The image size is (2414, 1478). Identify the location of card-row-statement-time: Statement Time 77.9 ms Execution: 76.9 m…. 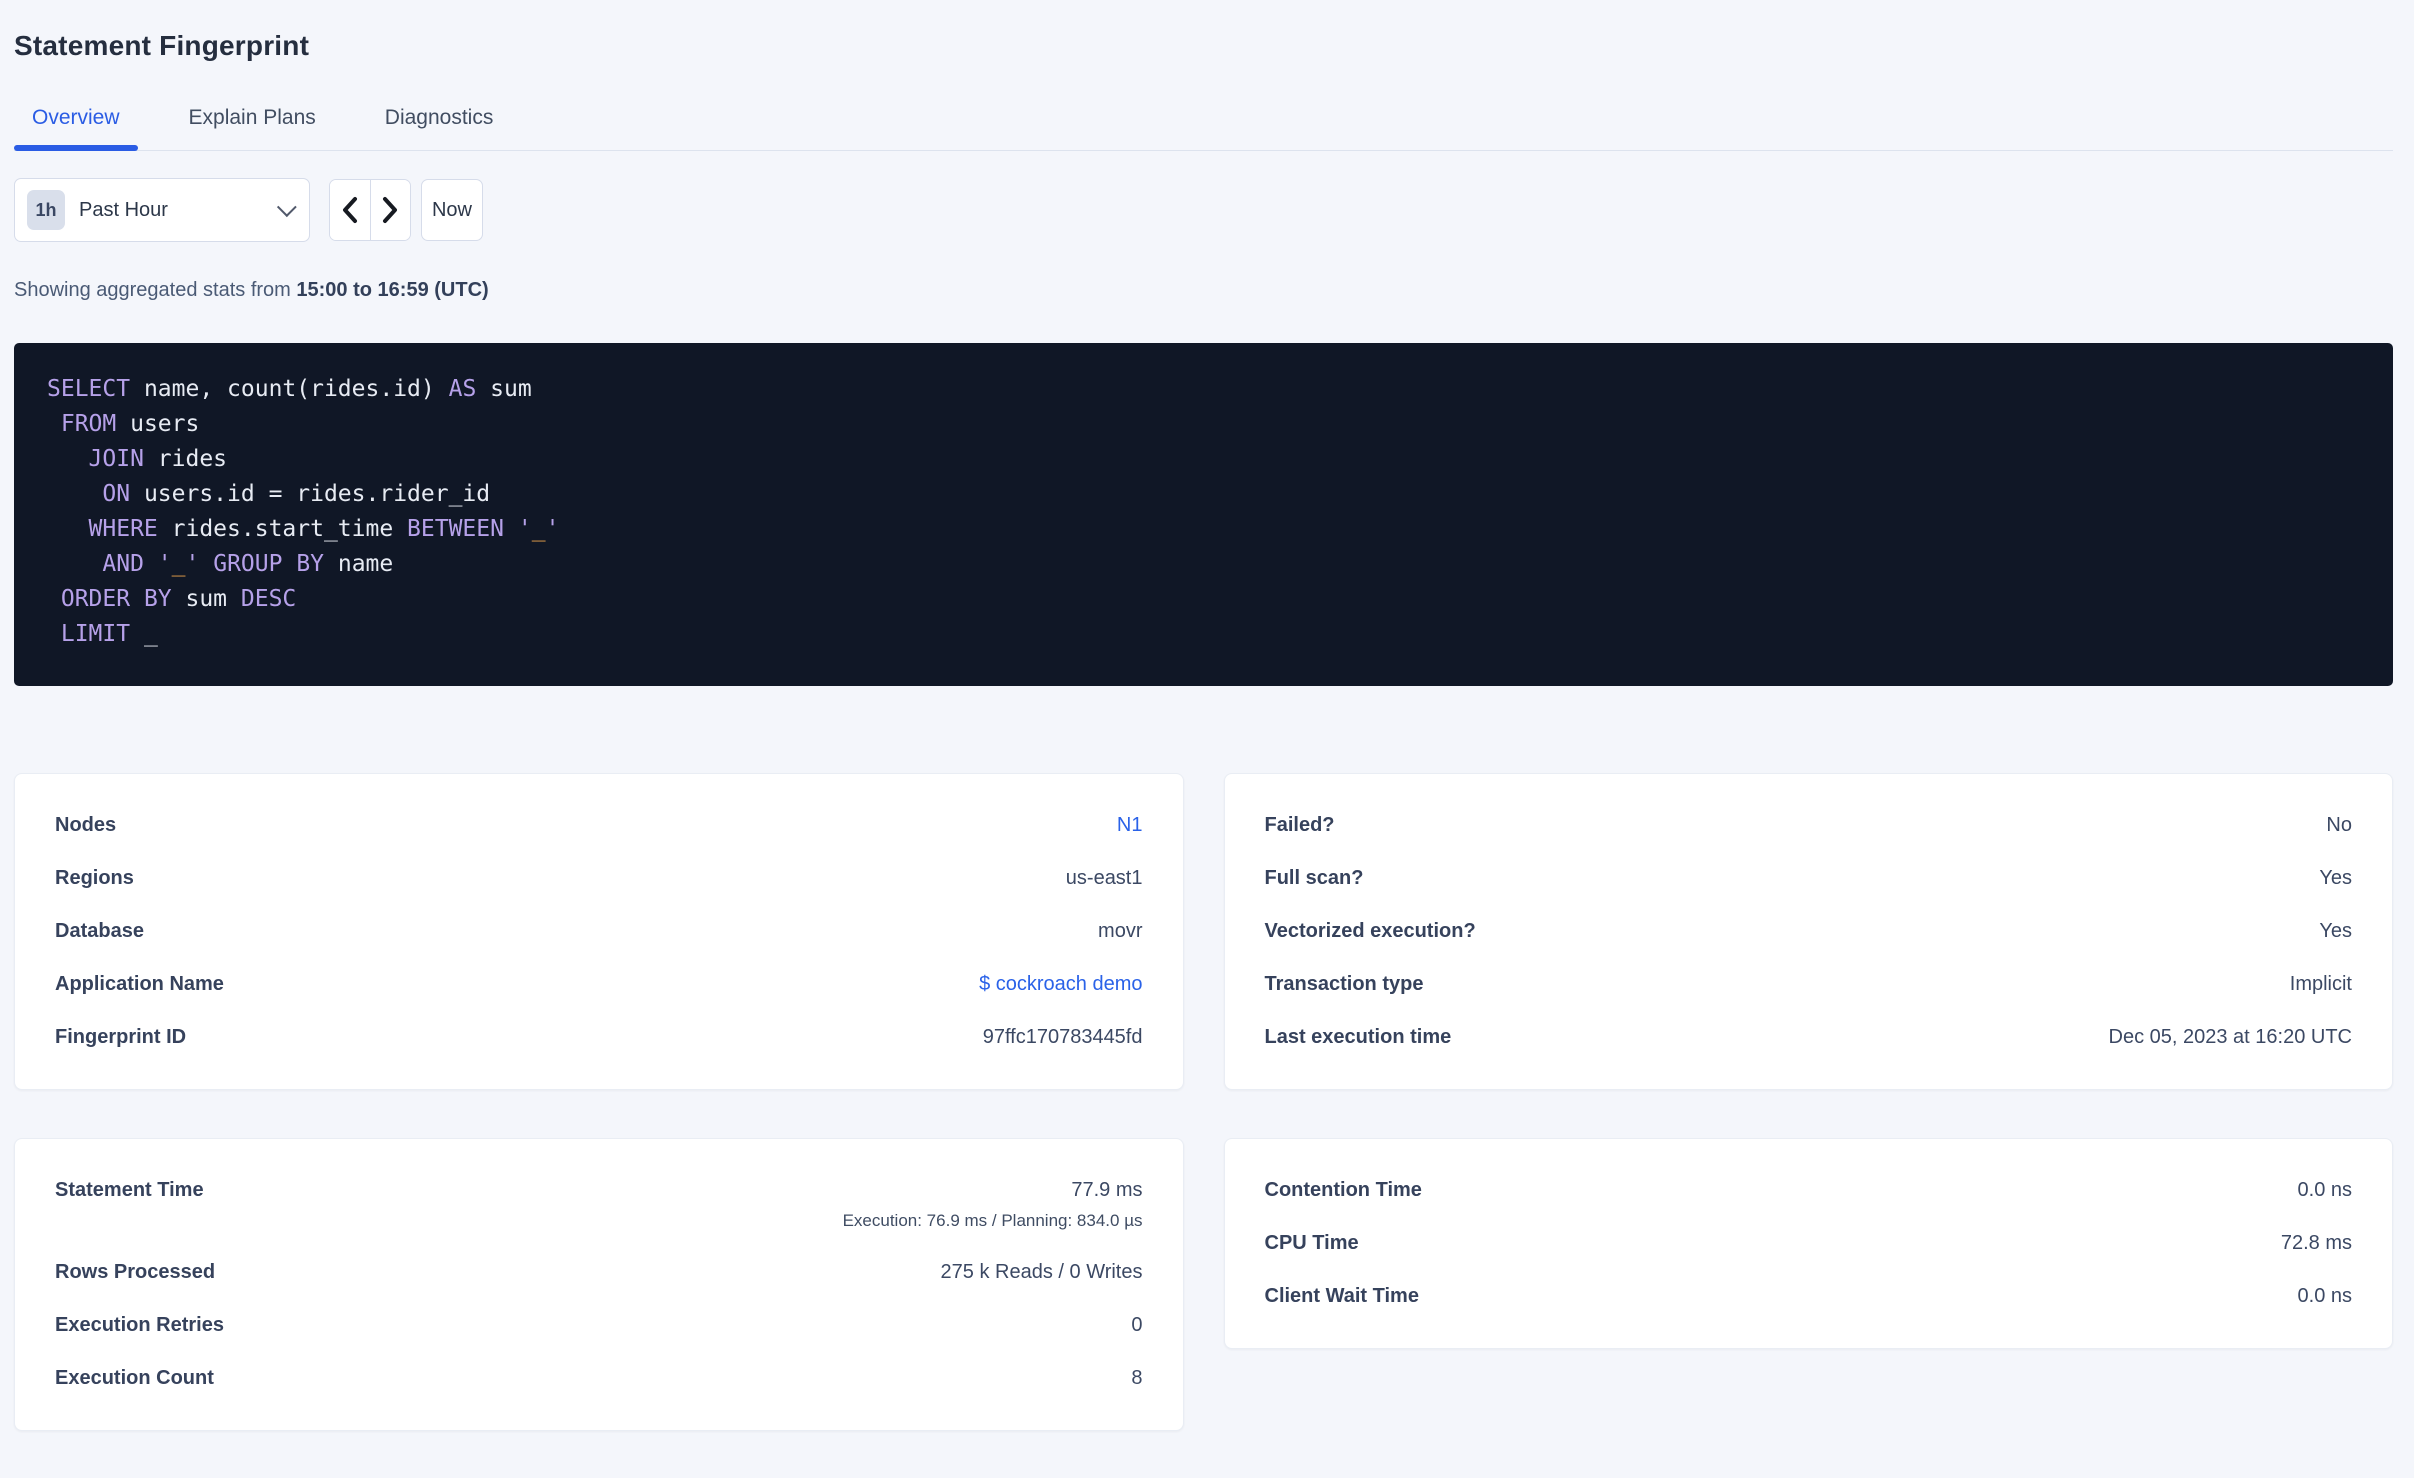
(599, 1205).